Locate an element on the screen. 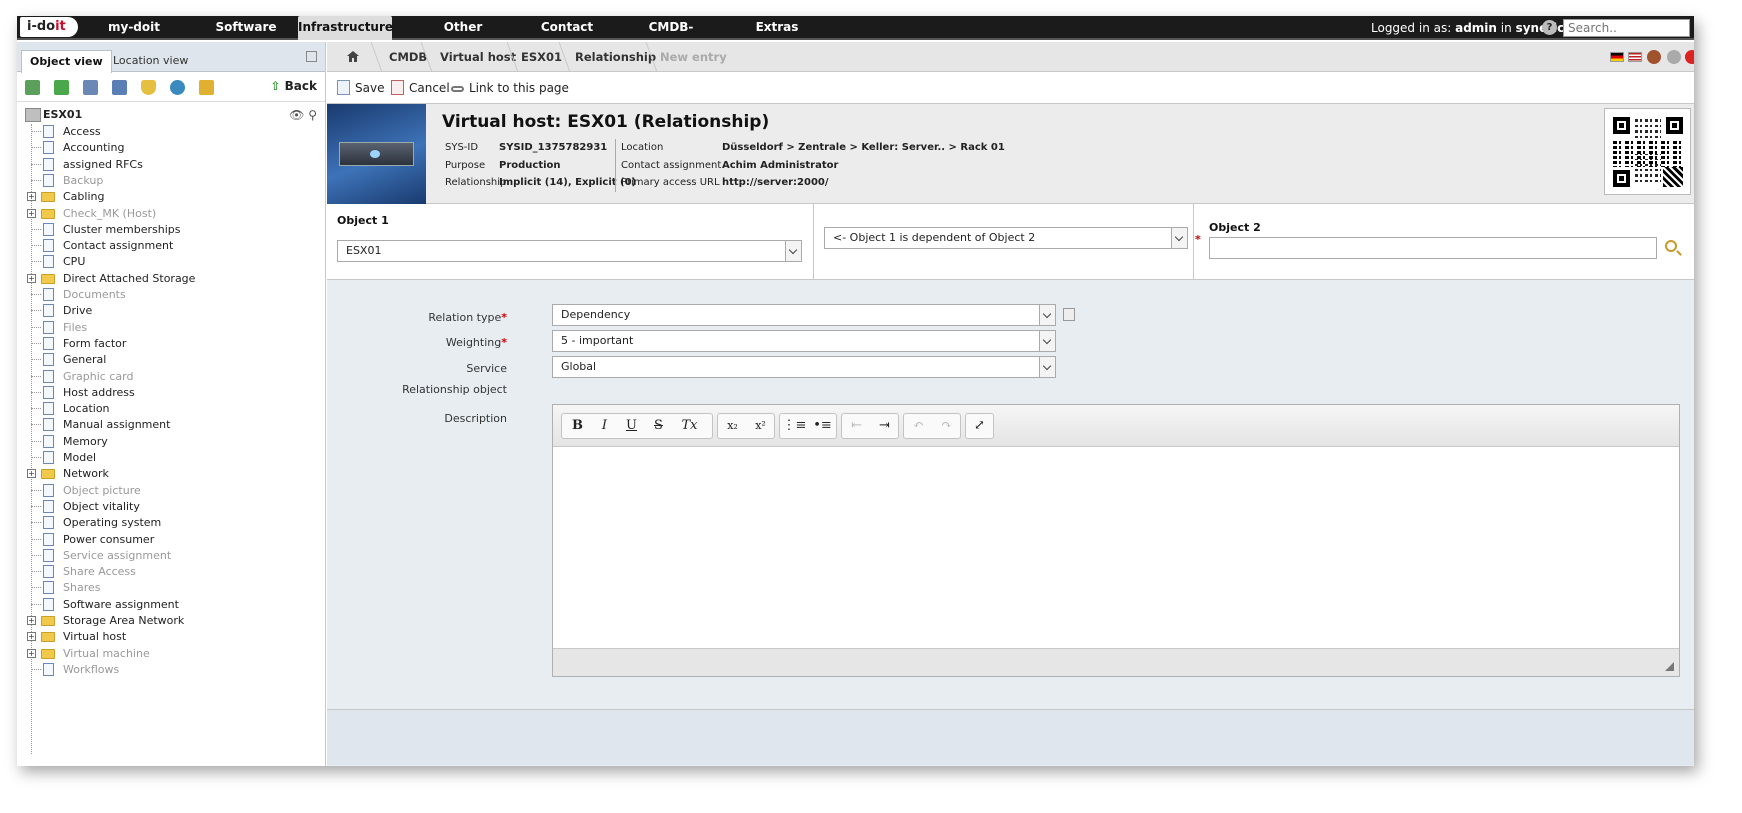  history-group: ↶ ↷ is located at coordinates (932, 426).